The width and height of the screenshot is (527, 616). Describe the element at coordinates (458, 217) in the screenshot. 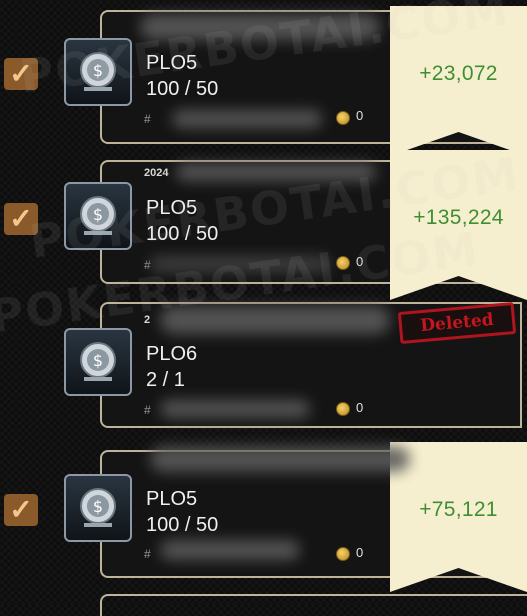

I see `result-value: +135,224` at that location.